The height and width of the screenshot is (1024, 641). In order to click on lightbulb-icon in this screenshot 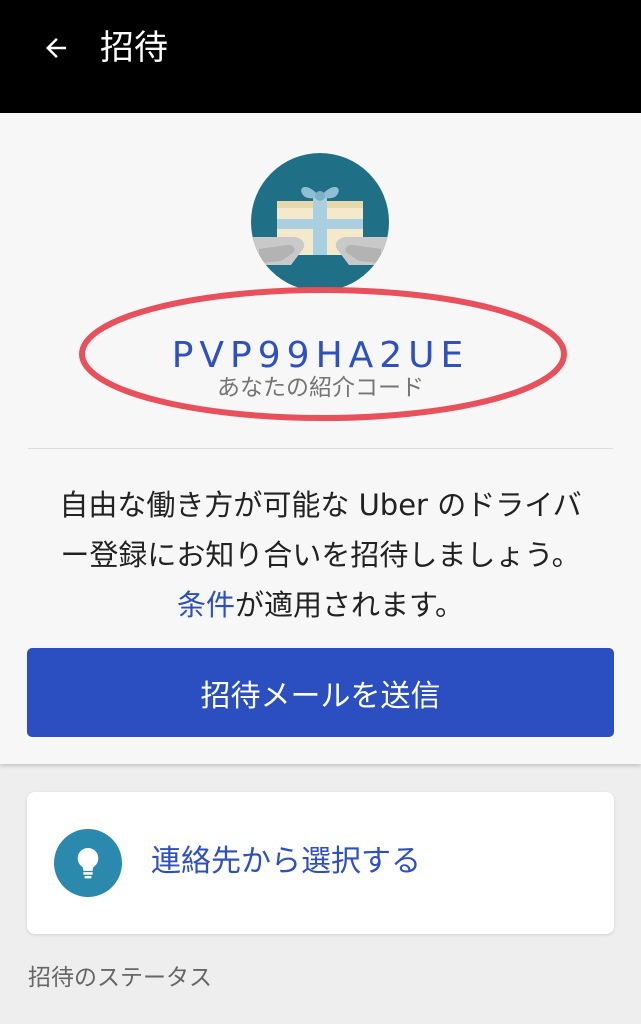, I will do `click(88, 863)`.